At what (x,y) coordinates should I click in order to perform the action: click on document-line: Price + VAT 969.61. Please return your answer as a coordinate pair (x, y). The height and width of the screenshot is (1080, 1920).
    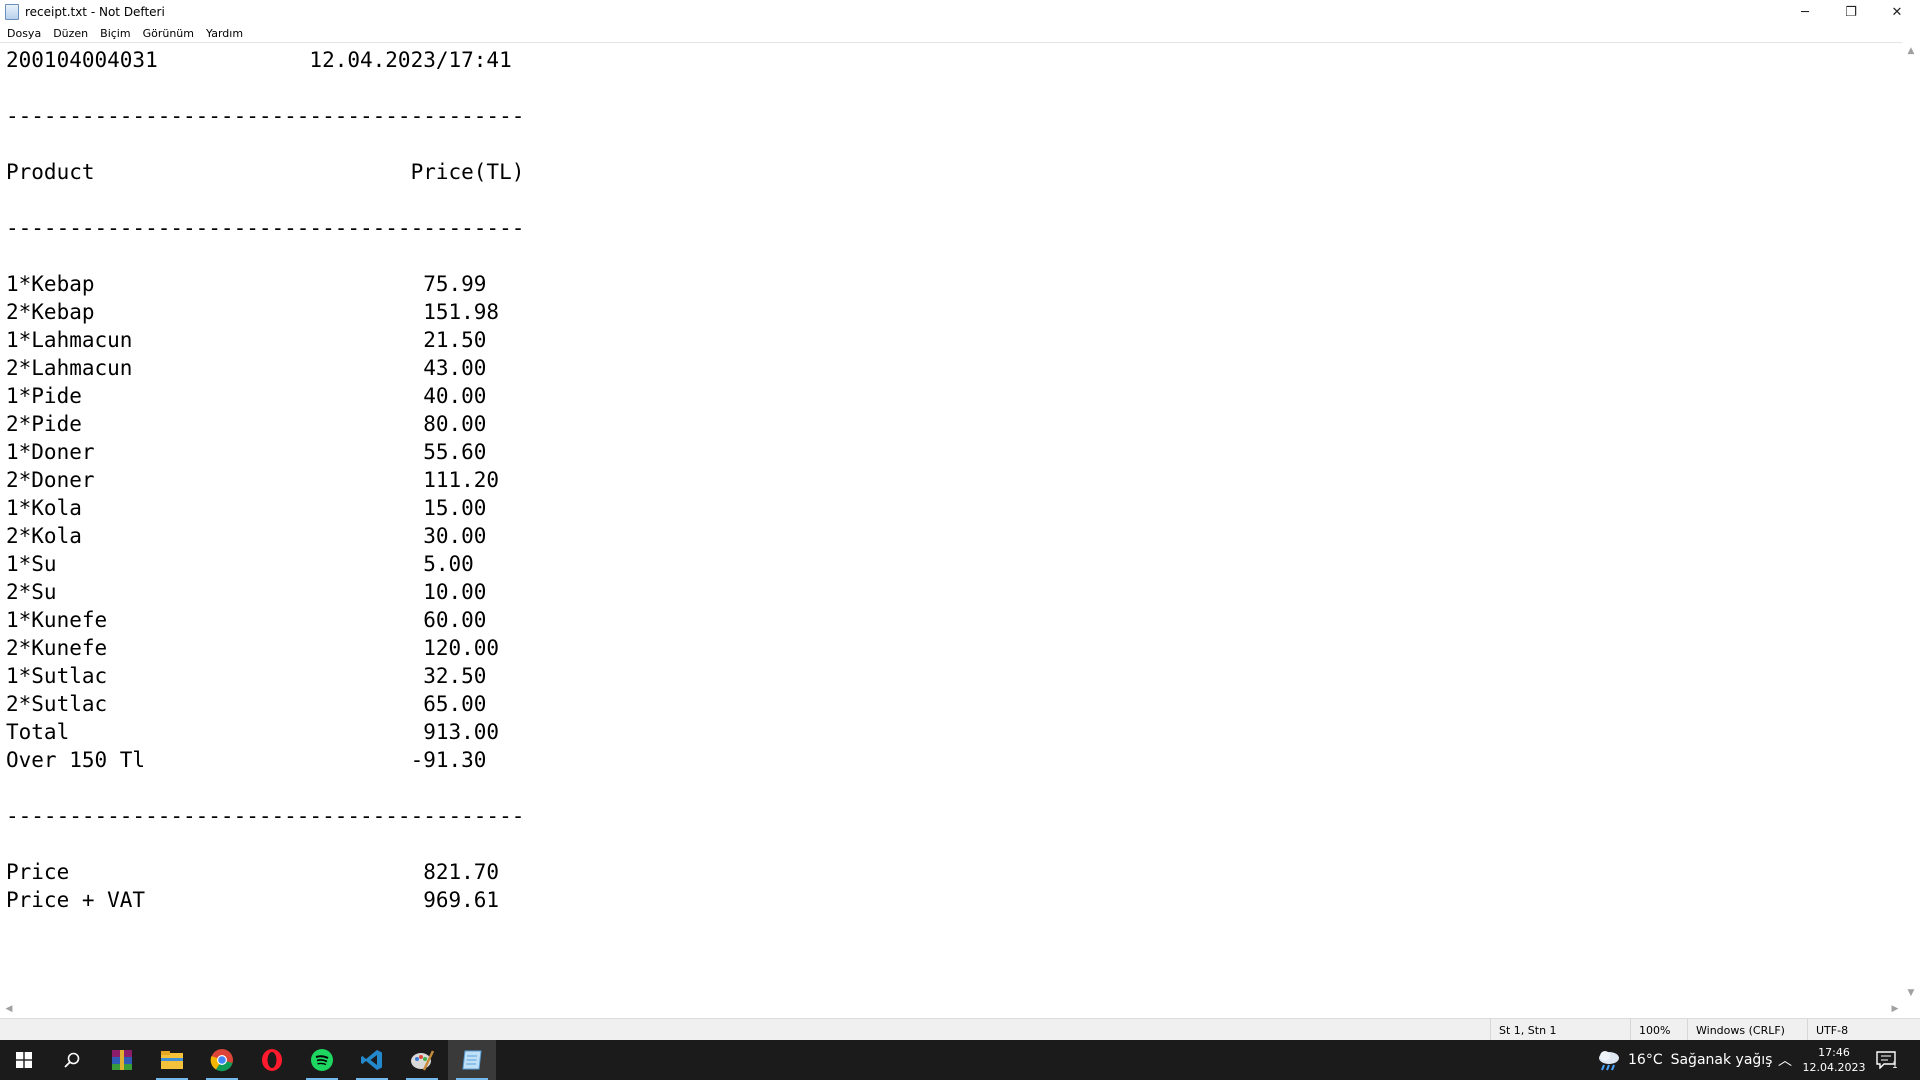
    Looking at the image, I should click on (253, 900).